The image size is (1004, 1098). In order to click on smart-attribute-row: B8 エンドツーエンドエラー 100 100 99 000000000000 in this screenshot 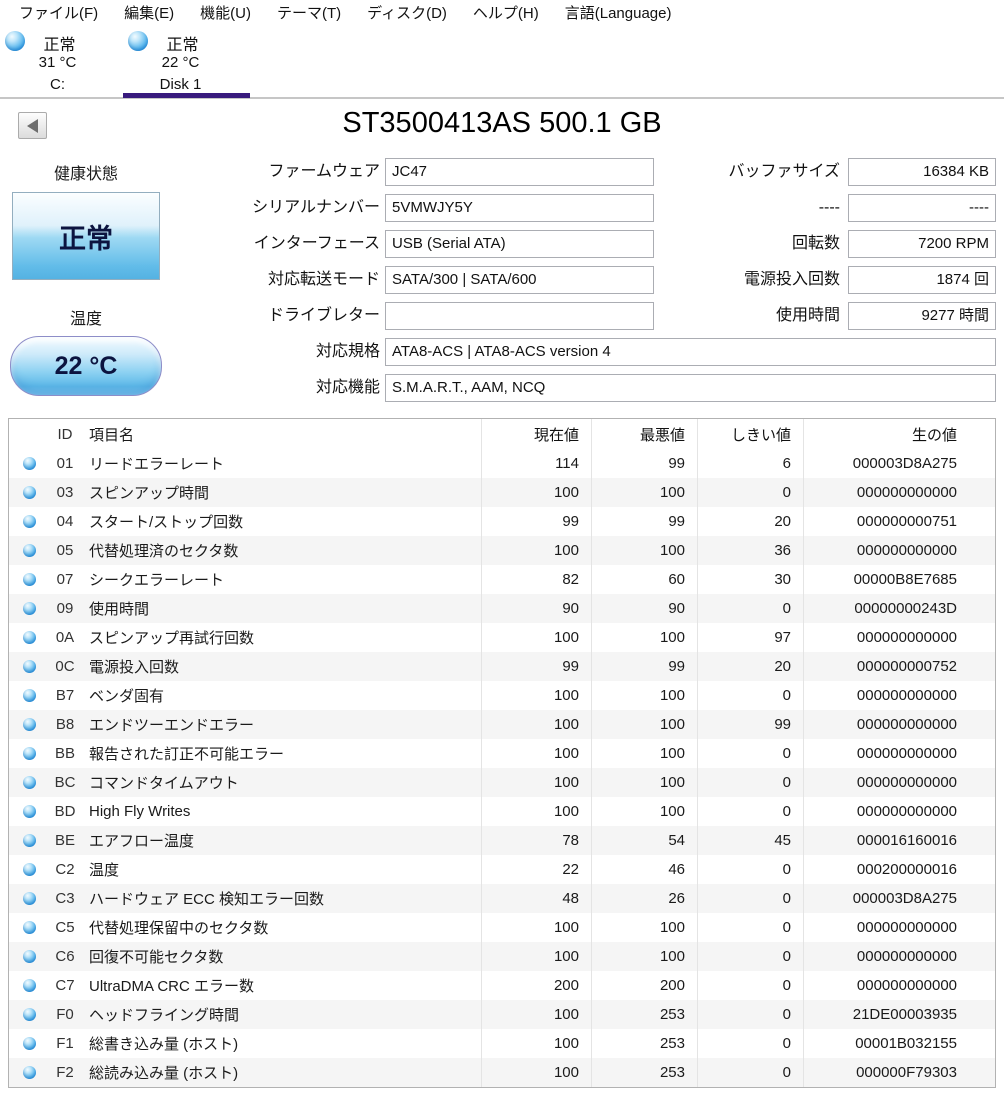, I will do `click(502, 724)`.